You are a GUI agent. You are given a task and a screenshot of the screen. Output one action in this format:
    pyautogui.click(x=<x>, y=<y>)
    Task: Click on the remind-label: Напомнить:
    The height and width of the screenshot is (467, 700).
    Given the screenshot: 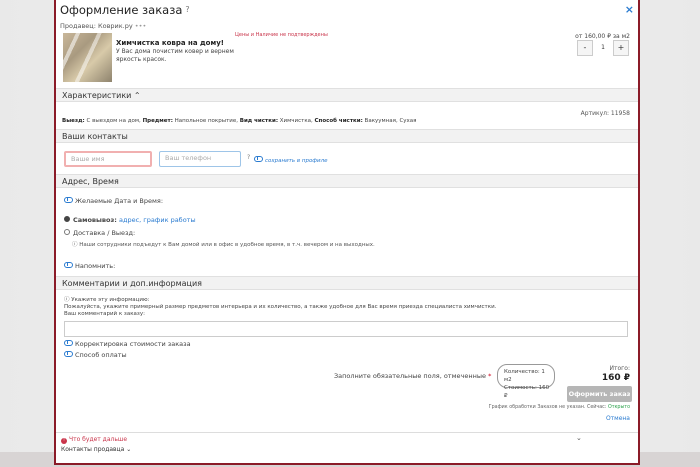 What is the action you would take?
    pyautogui.click(x=95, y=266)
    